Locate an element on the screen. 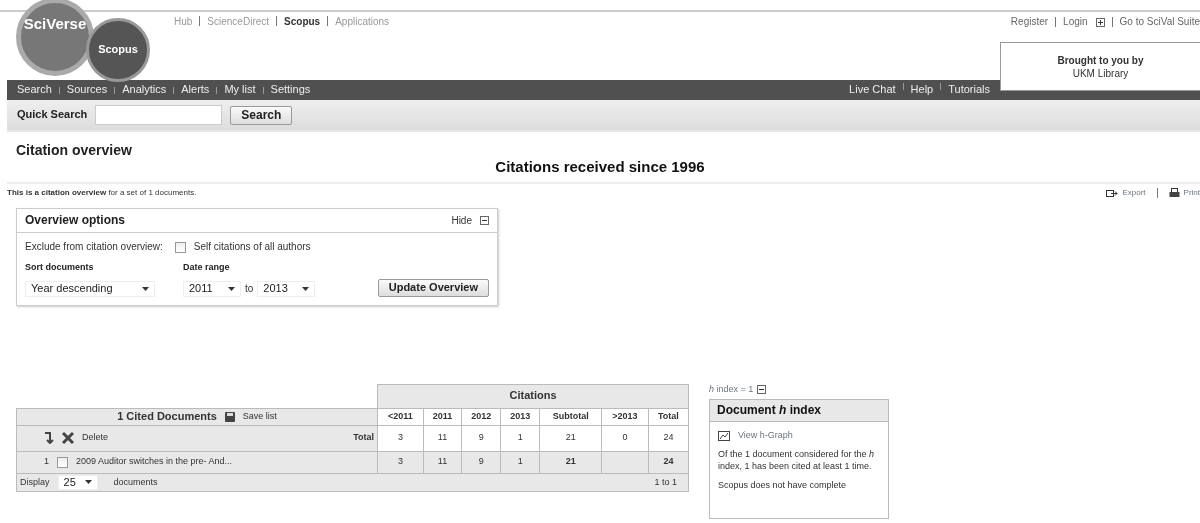 This screenshot has height=523, width=1200. exclude-label: Exclude from citation overview: is located at coordinates (94, 247).